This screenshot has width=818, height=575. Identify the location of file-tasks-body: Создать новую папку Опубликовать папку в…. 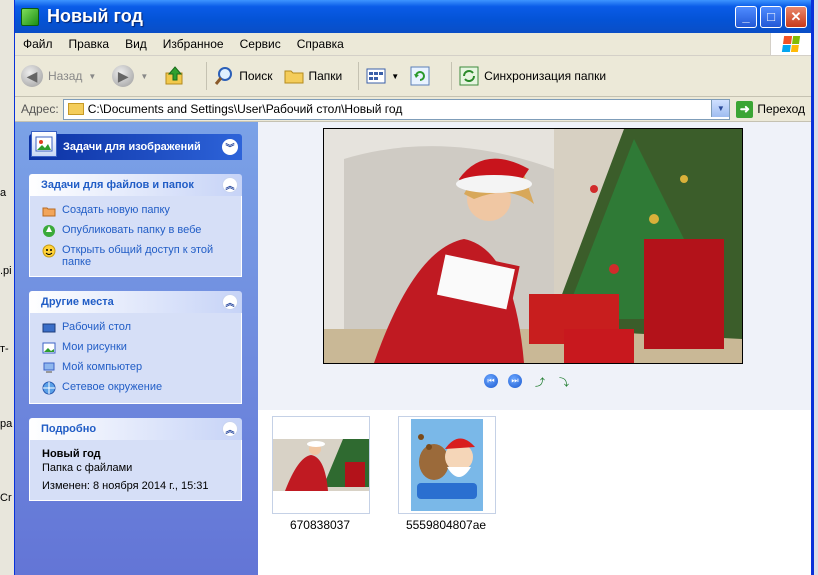
(135, 236).